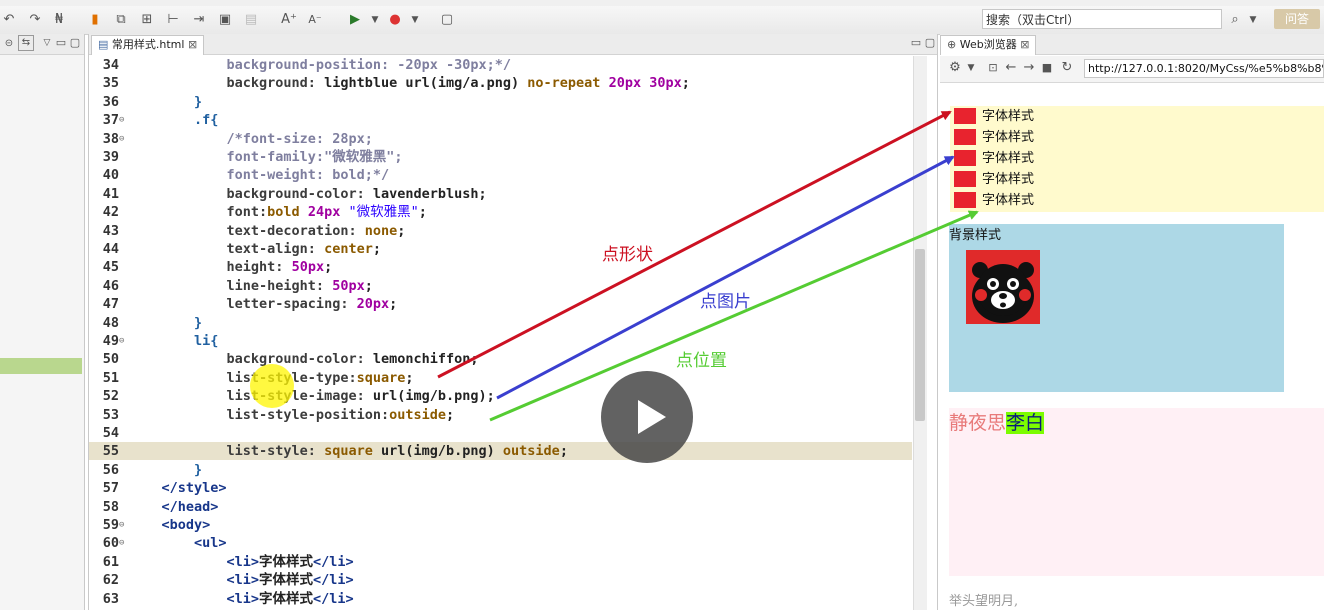  Describe the element at coordinates (500, 341) in the screenshot. I see `code-line: 49 ⊖ li{` at that location.